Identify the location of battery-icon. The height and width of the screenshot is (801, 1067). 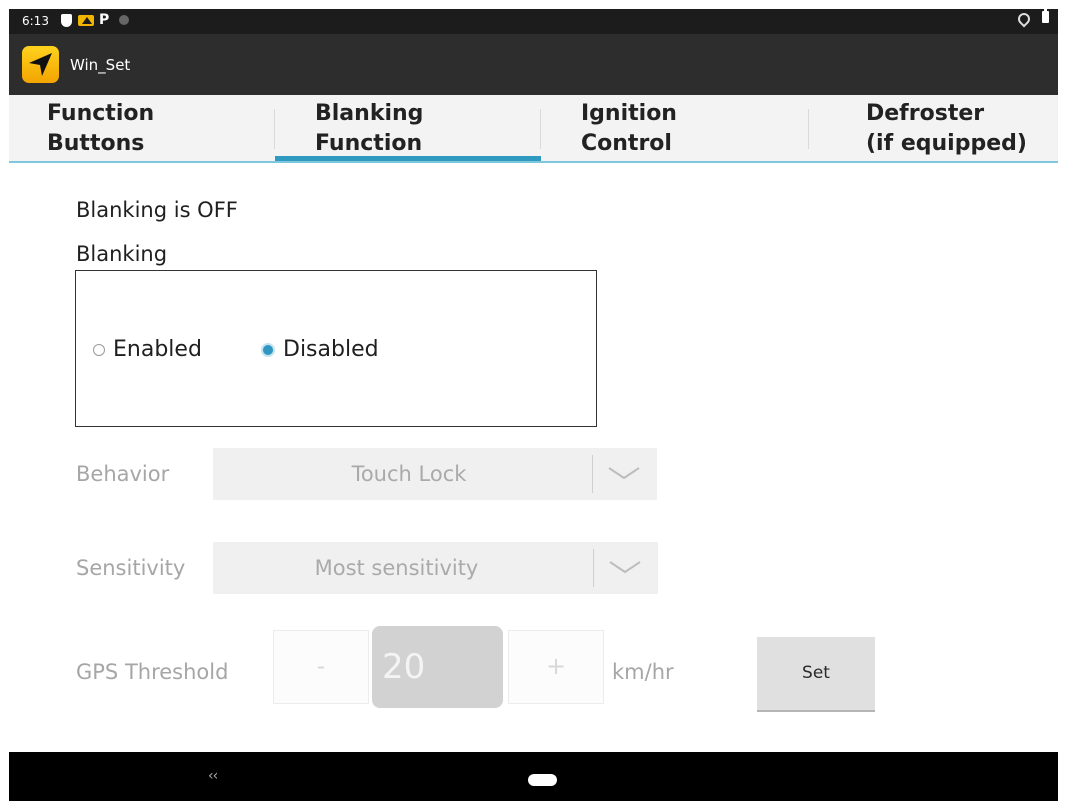
(1045, 16).